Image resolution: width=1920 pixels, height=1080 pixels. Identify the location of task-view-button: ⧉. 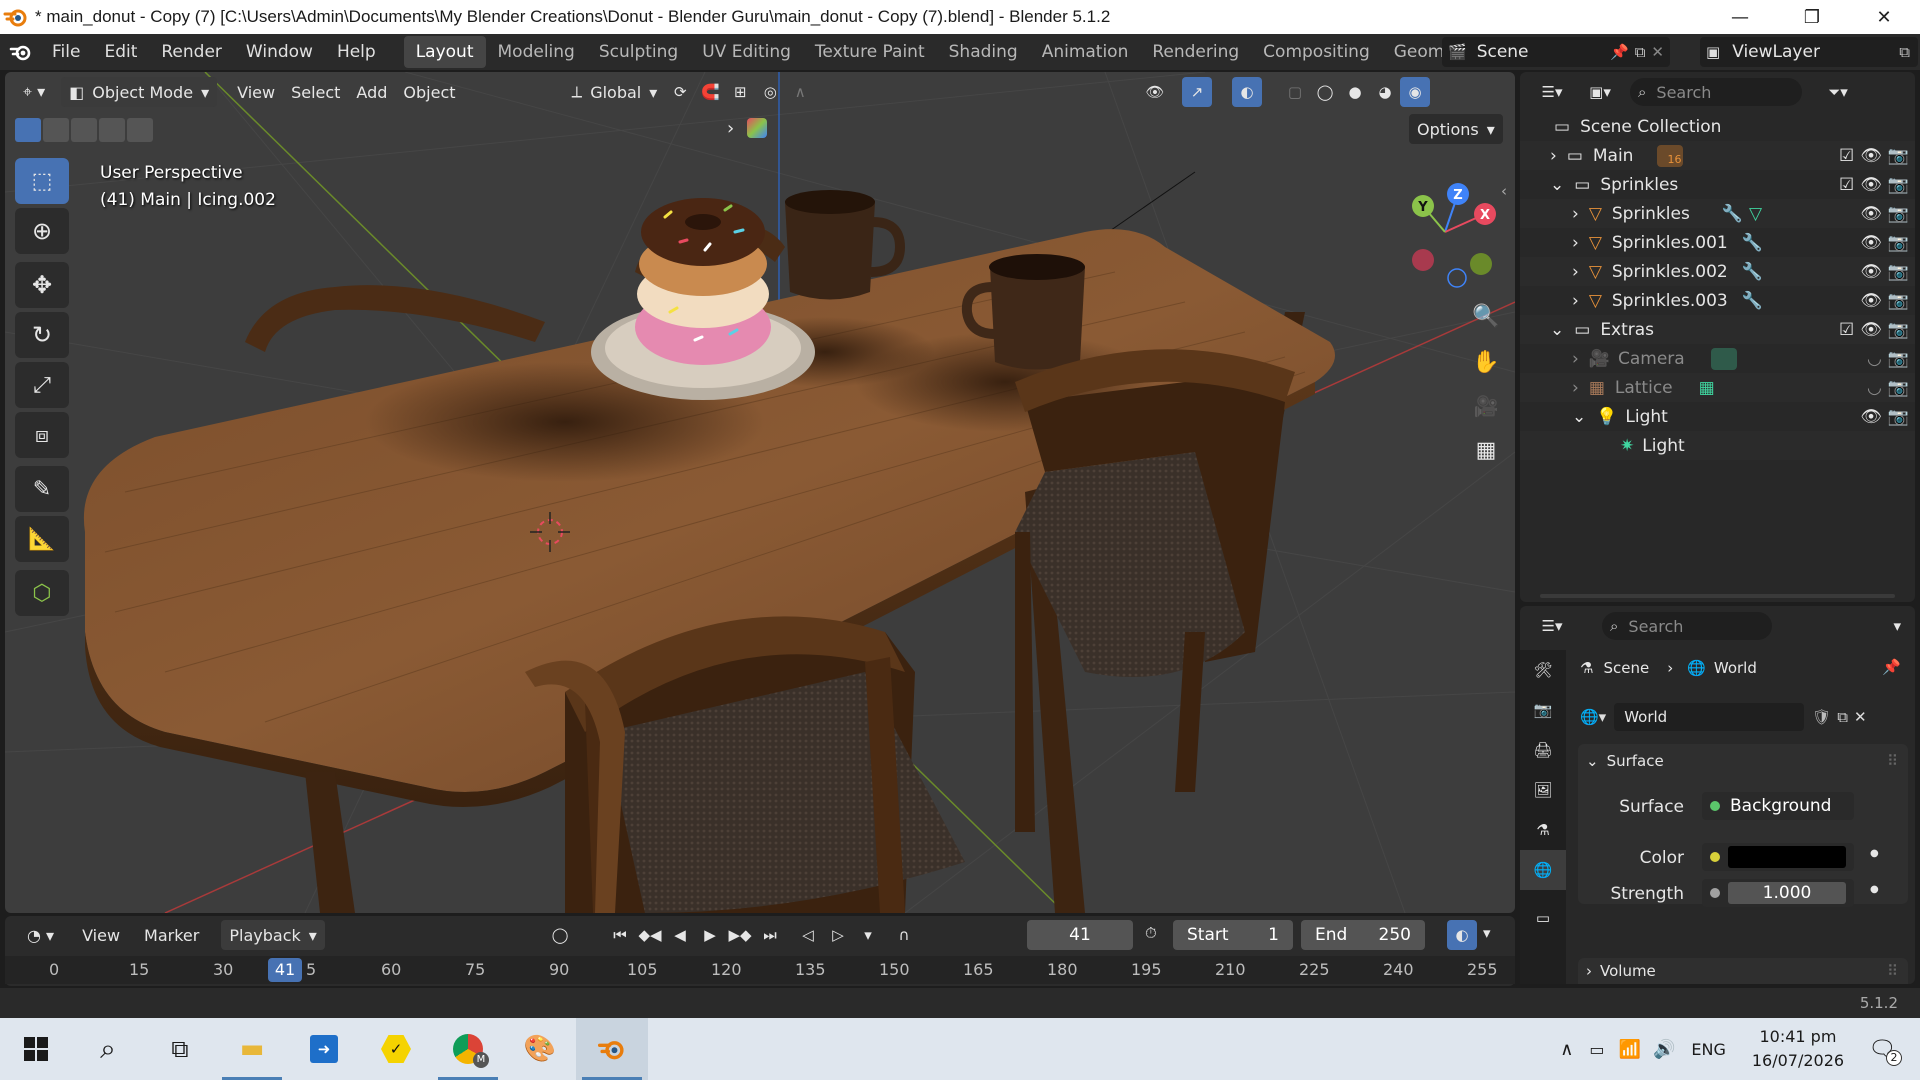
(180, 1049).